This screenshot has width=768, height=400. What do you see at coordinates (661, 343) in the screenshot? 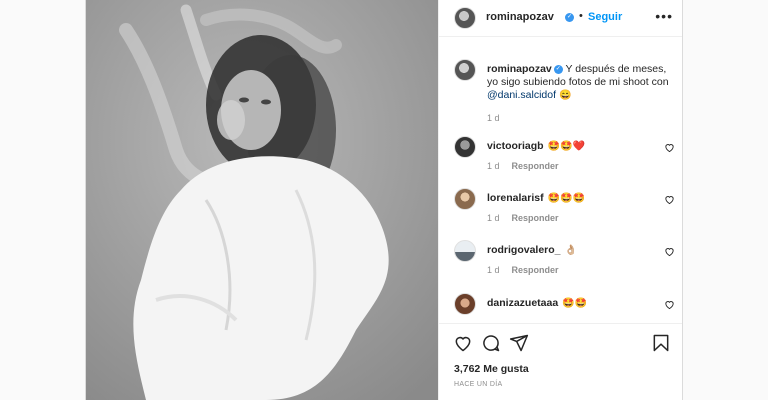
I see `bookmark-icon` at bounding box center [661, 343].